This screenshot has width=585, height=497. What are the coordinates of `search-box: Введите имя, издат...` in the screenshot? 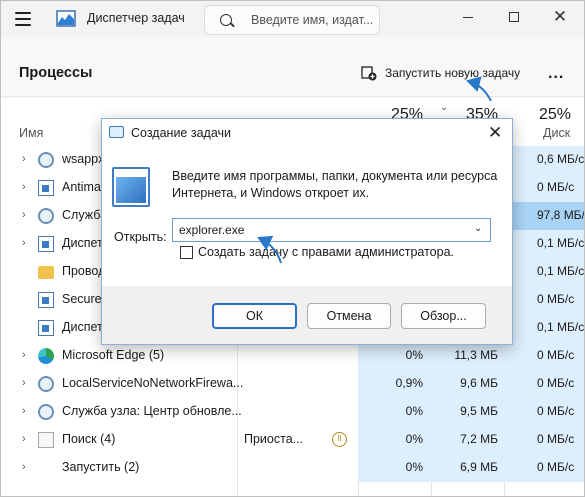 It's located at (292, 20).